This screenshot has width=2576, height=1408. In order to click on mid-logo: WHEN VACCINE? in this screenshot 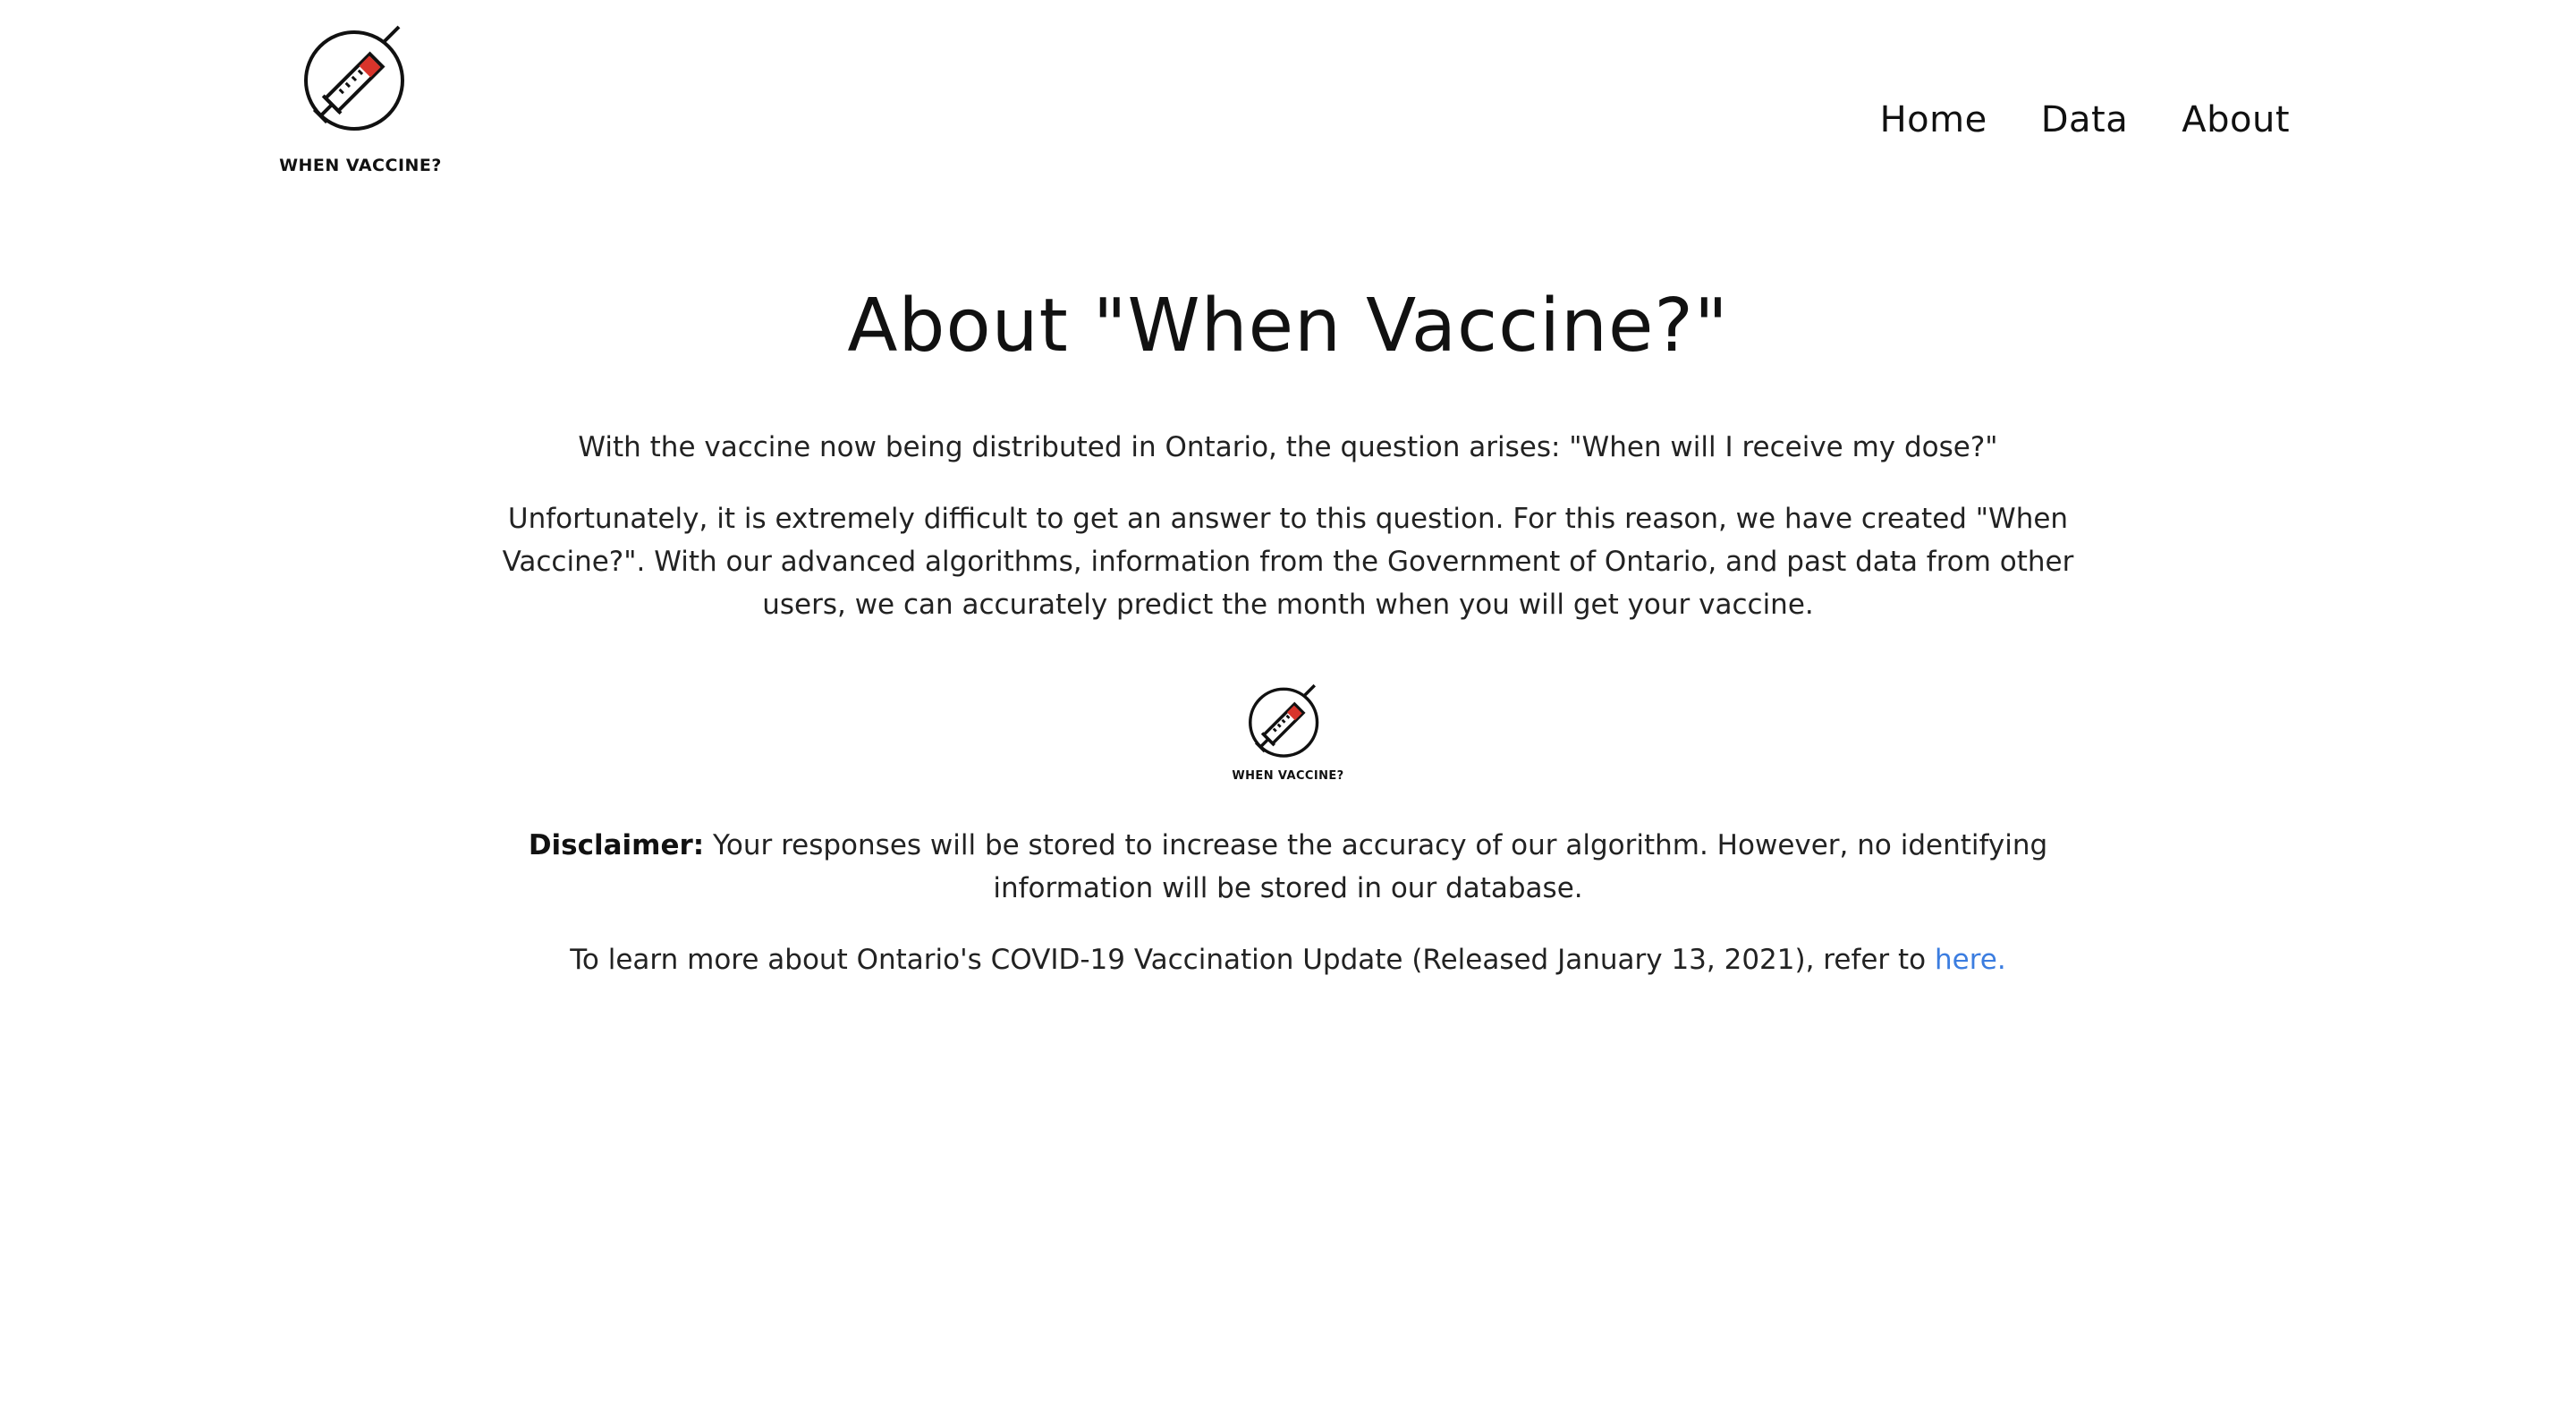, I will do `click(1288, 732)`.